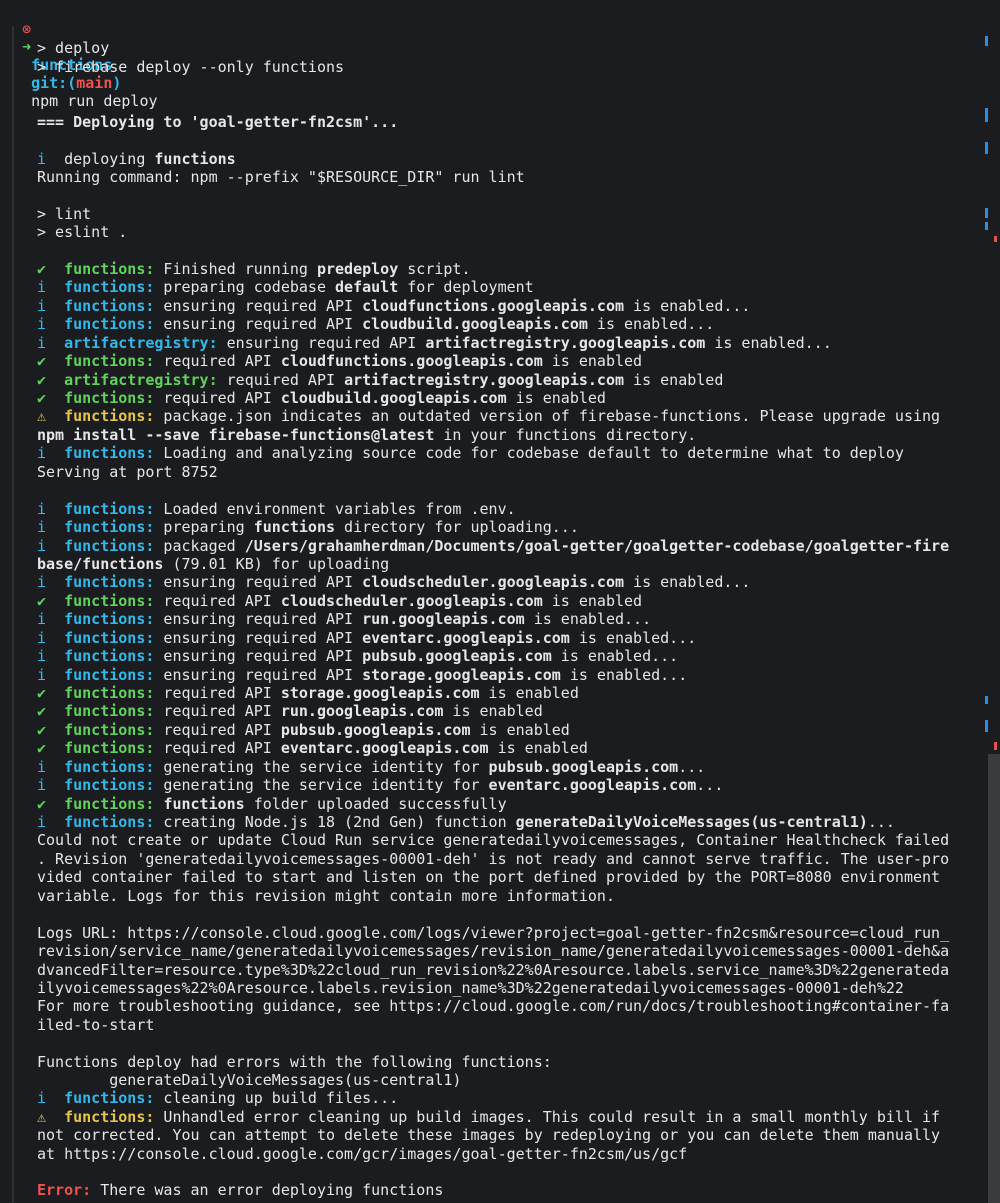 The width and height of the screenshot is (1000, 1203). Describe the element at coordinates (64, 214) in the screenshot. I see `output-line: > lint` at that location.